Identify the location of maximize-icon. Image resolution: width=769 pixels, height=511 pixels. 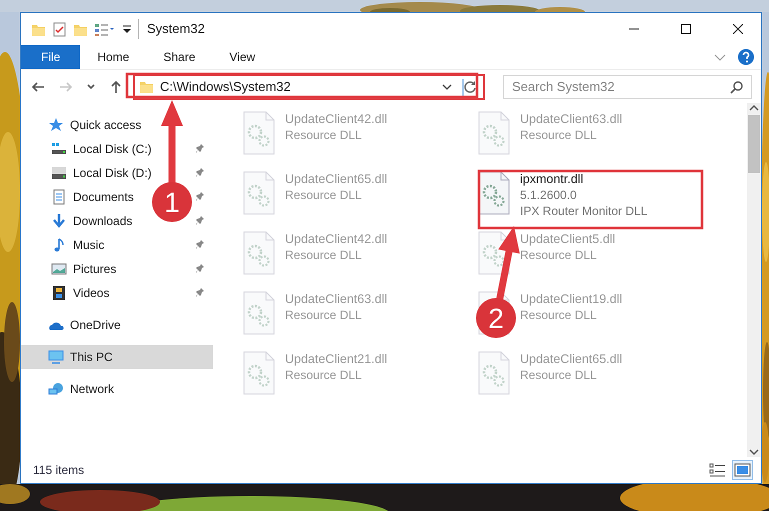
(686, 29).